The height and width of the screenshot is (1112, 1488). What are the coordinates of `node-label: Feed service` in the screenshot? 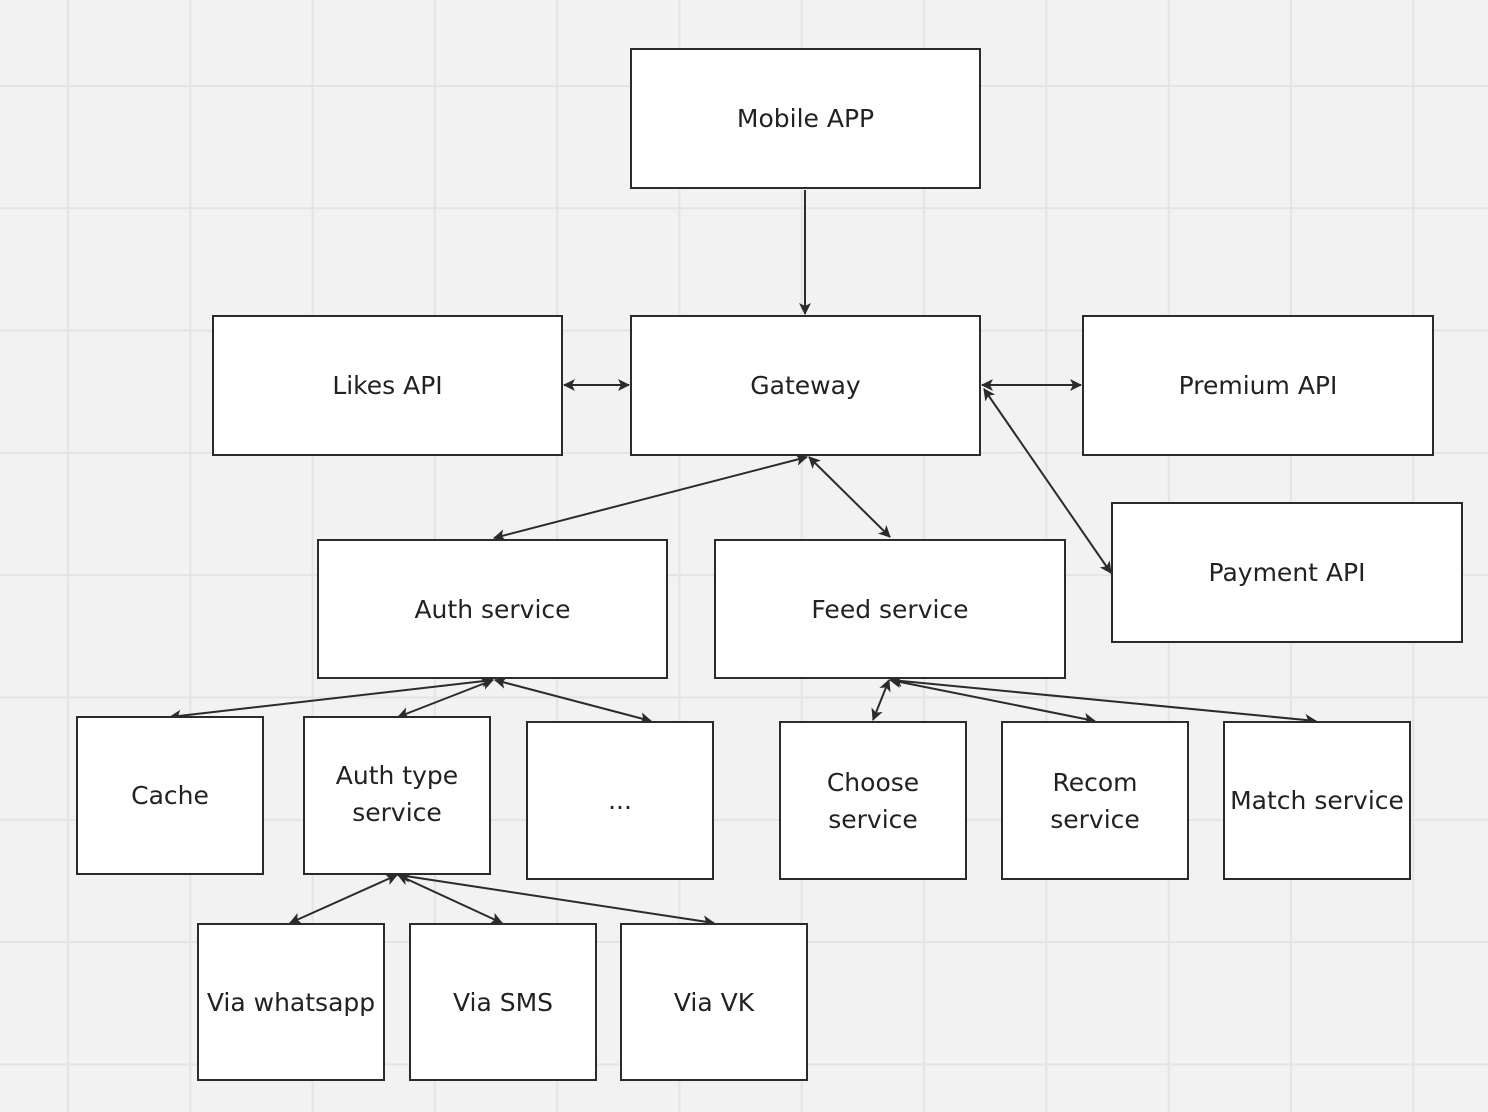 It's located at (890, 609).